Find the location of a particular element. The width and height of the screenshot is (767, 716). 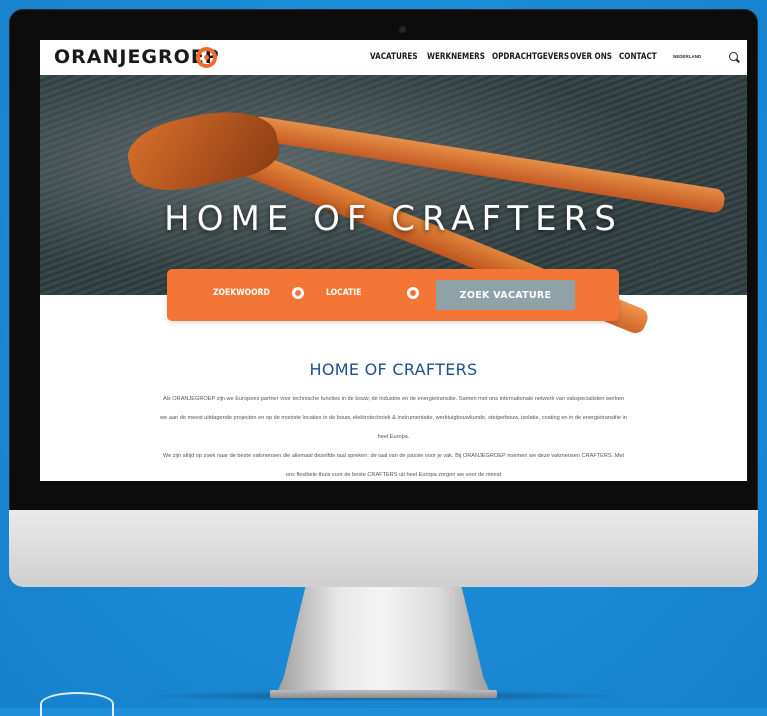

search-icon is located at coordinates (733, 56).